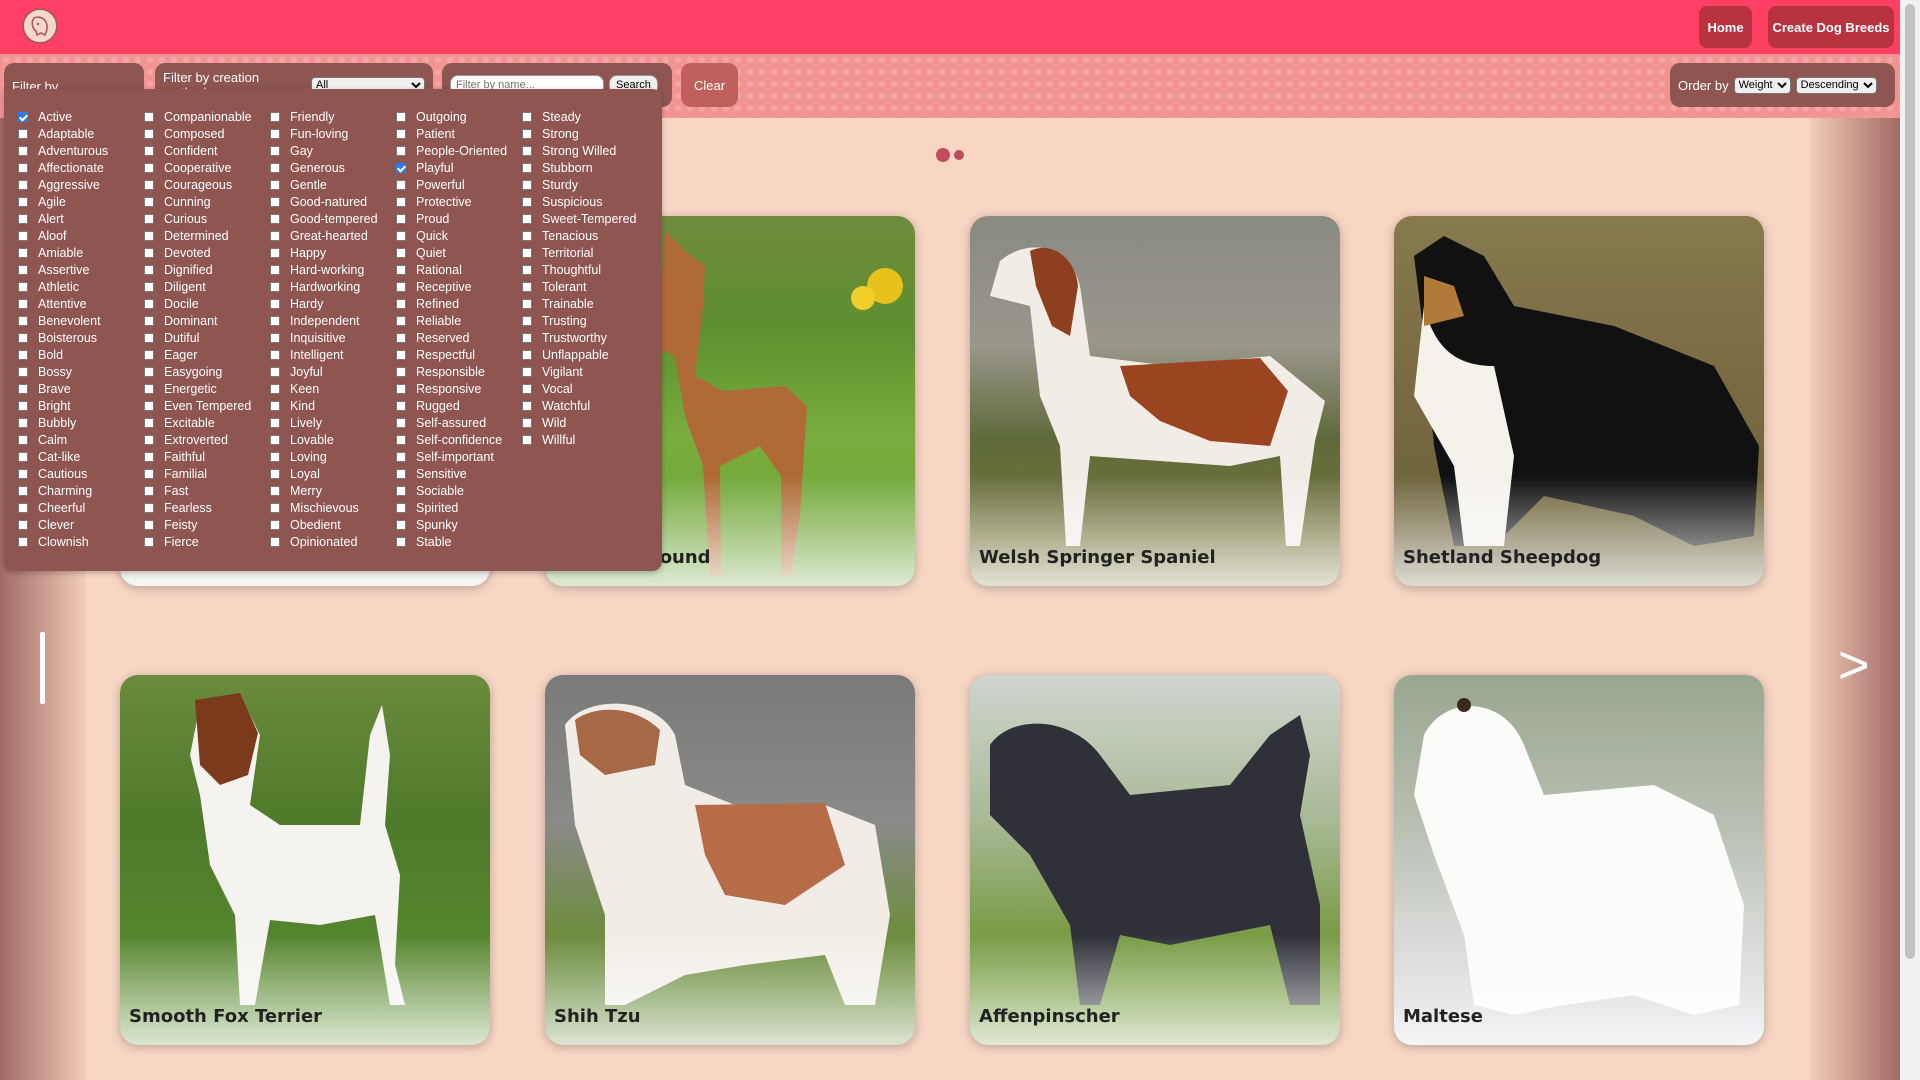 This screenshot has height=1080, width=1920. I want to click on temperament-option: Merry, so click(333, 490).